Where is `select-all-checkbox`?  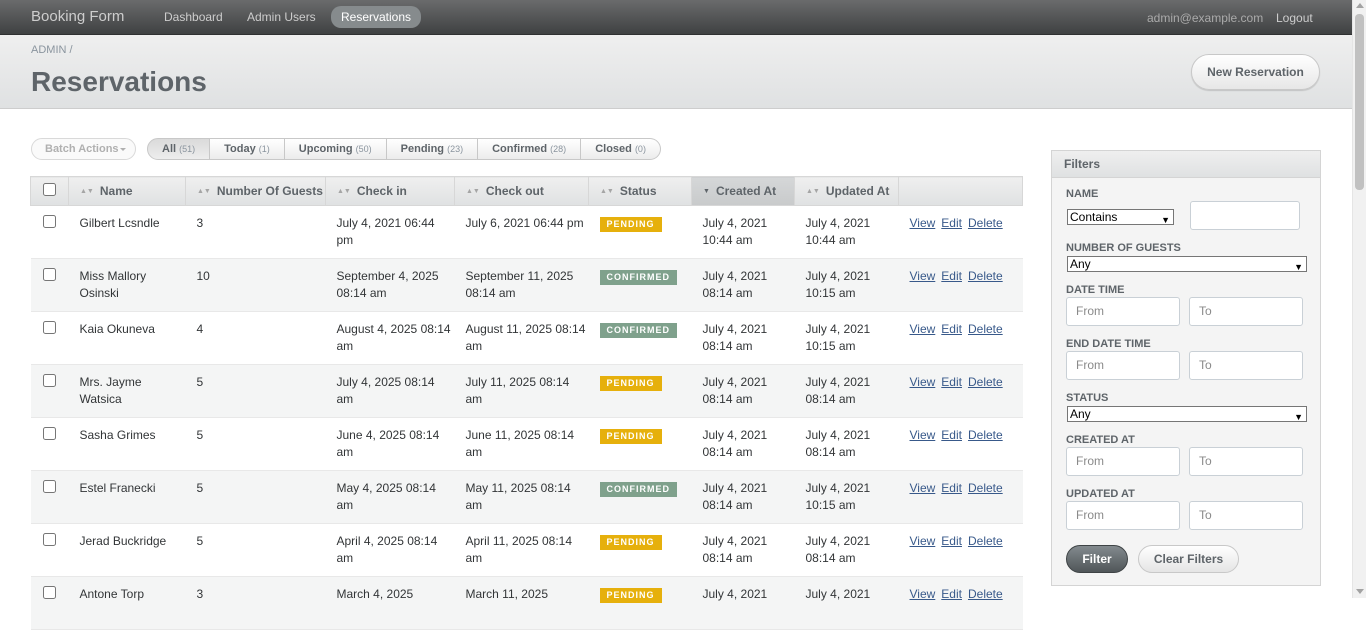
select-all-checkbox is located at coordinates (49, 189).